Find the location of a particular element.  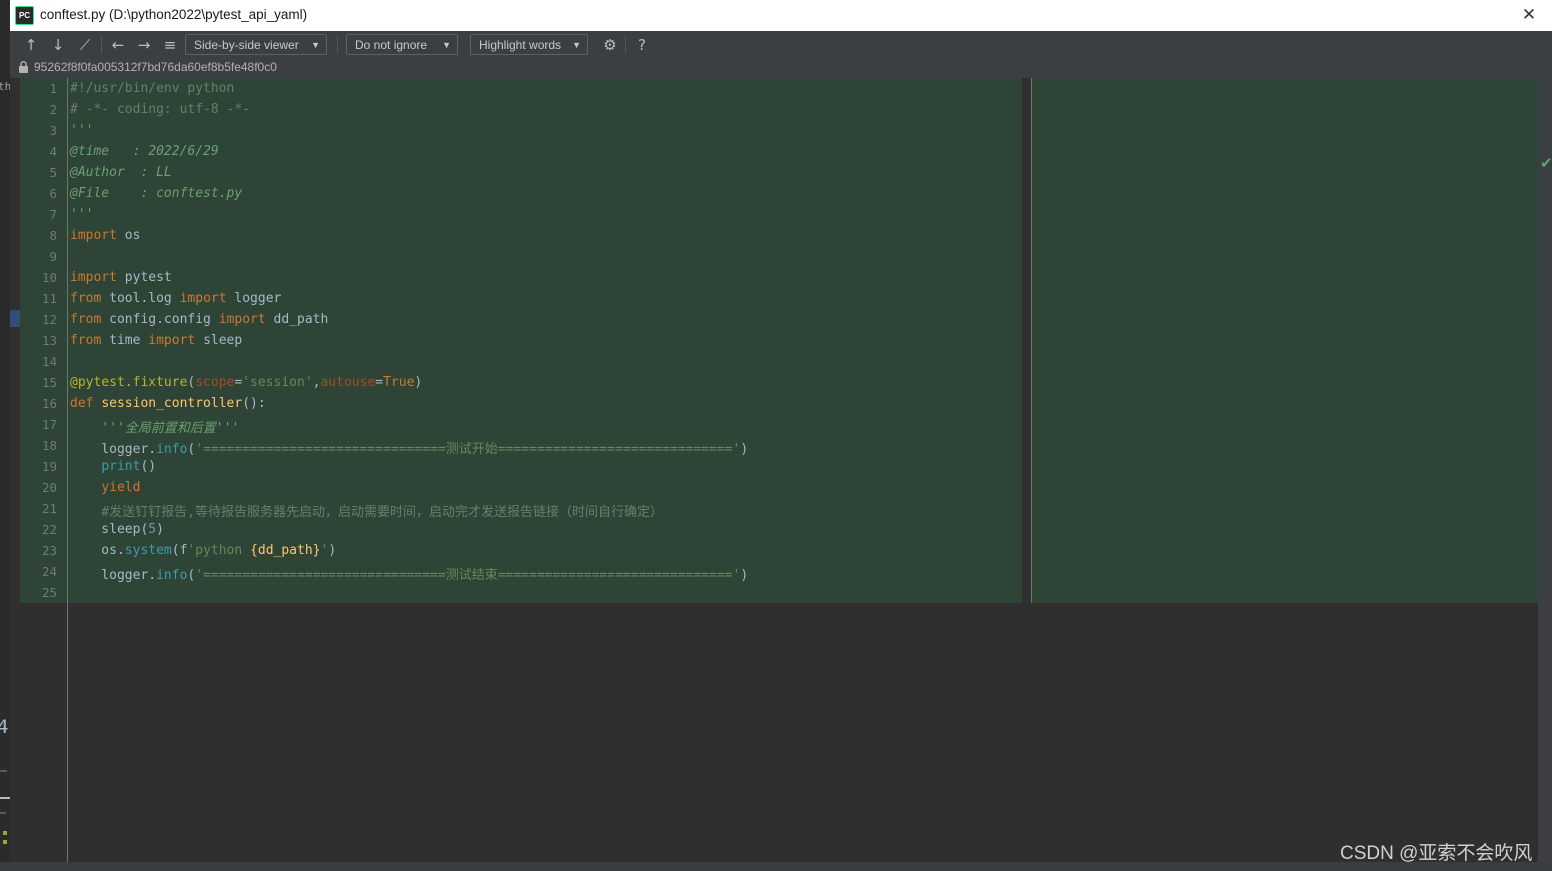

code-line-19: print() is located at coordinates (113, 466).